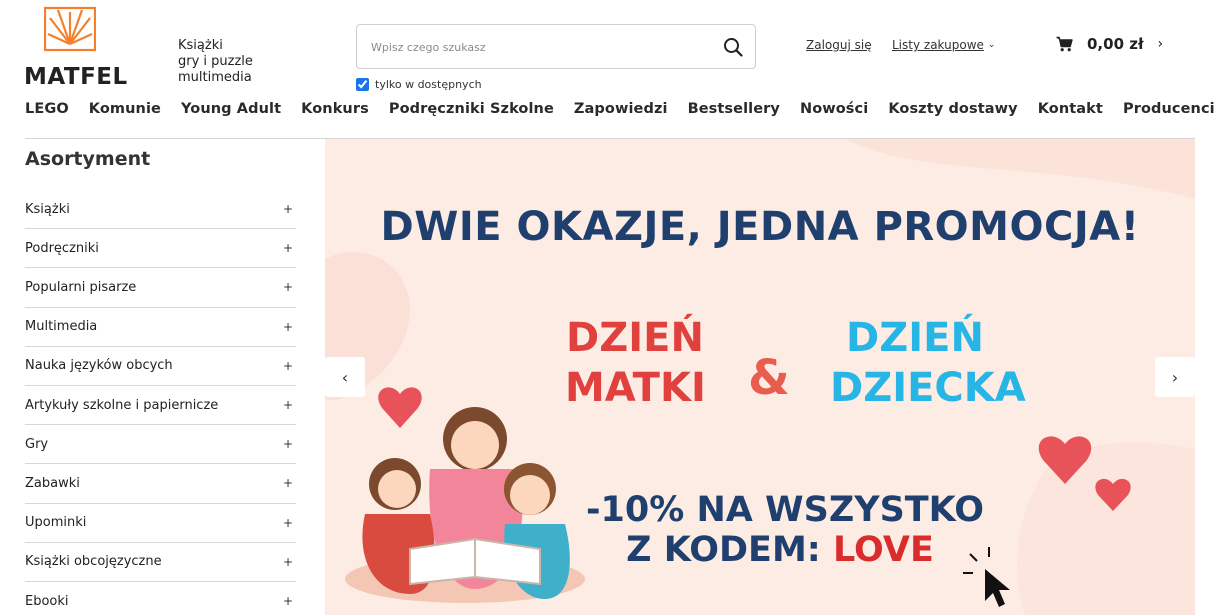  I want to click on cart-icon, so click(1064, 44).